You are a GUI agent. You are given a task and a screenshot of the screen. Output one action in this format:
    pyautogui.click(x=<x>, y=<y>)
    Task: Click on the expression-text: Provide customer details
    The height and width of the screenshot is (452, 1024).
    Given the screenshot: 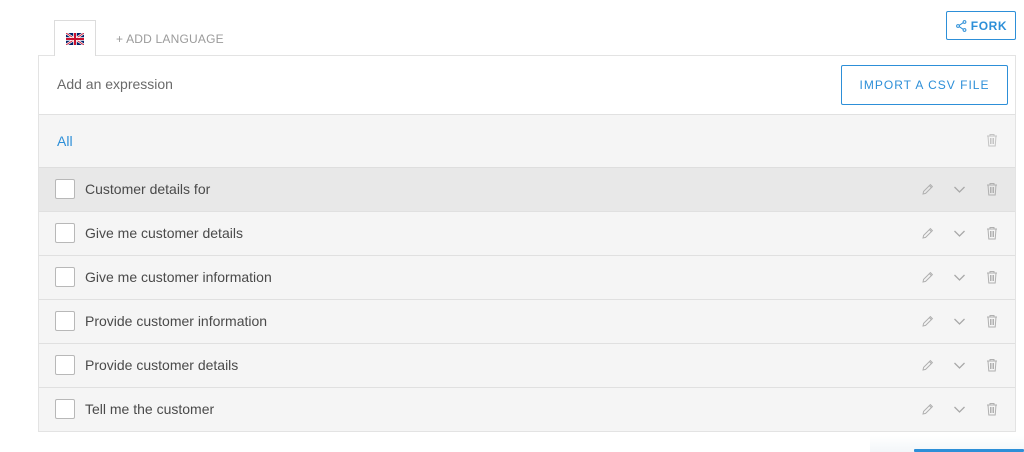 What is the action you would take?
    pyautogui.click(x=162, y=365)
    